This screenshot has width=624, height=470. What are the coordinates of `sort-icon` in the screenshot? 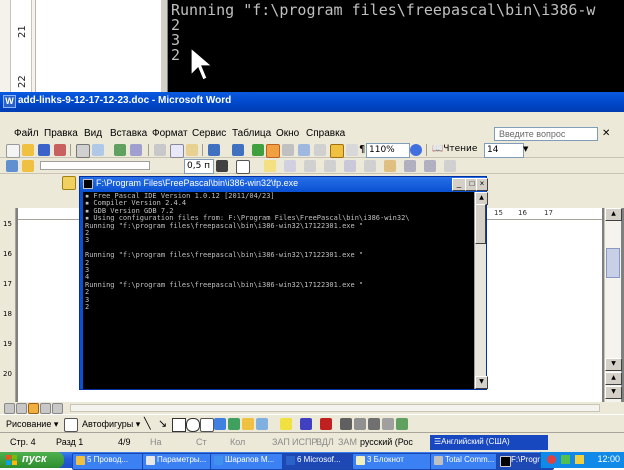 It's located at (430, 166).